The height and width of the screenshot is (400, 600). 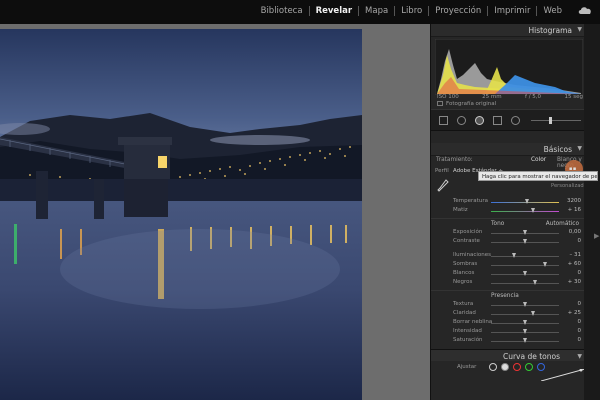 I want to click on slider-row: Claridad + 25, so click(x=508, y=313).